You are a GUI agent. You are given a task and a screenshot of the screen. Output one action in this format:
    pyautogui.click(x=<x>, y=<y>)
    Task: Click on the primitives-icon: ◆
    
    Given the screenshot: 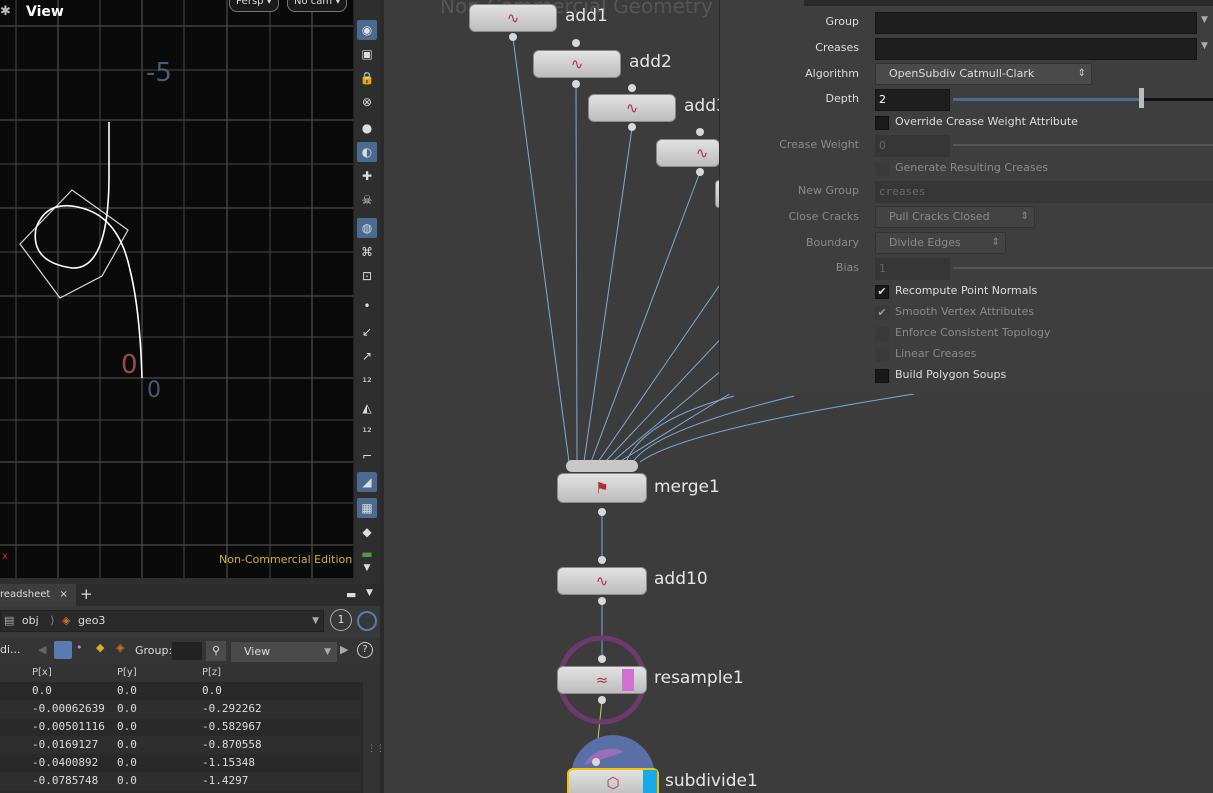 What is the action you would take?
    pyautogui.click(x=100, y=647)
    